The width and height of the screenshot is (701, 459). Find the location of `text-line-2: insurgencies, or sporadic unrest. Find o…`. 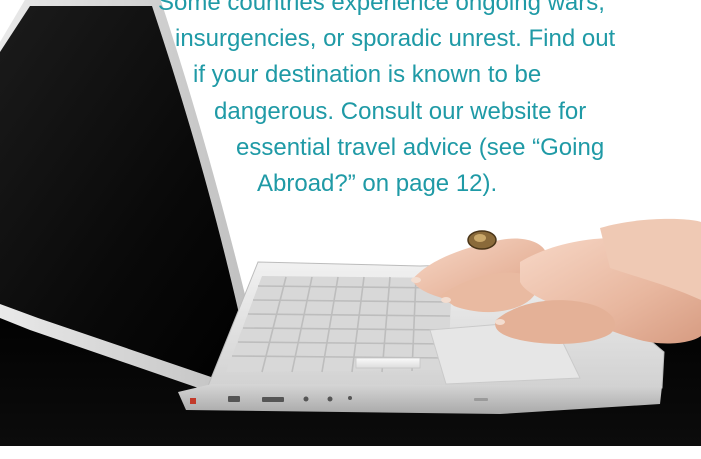

text-line-2: insurgencies, or sporadic unrest. Find o… is located at coordinates (395, 38).